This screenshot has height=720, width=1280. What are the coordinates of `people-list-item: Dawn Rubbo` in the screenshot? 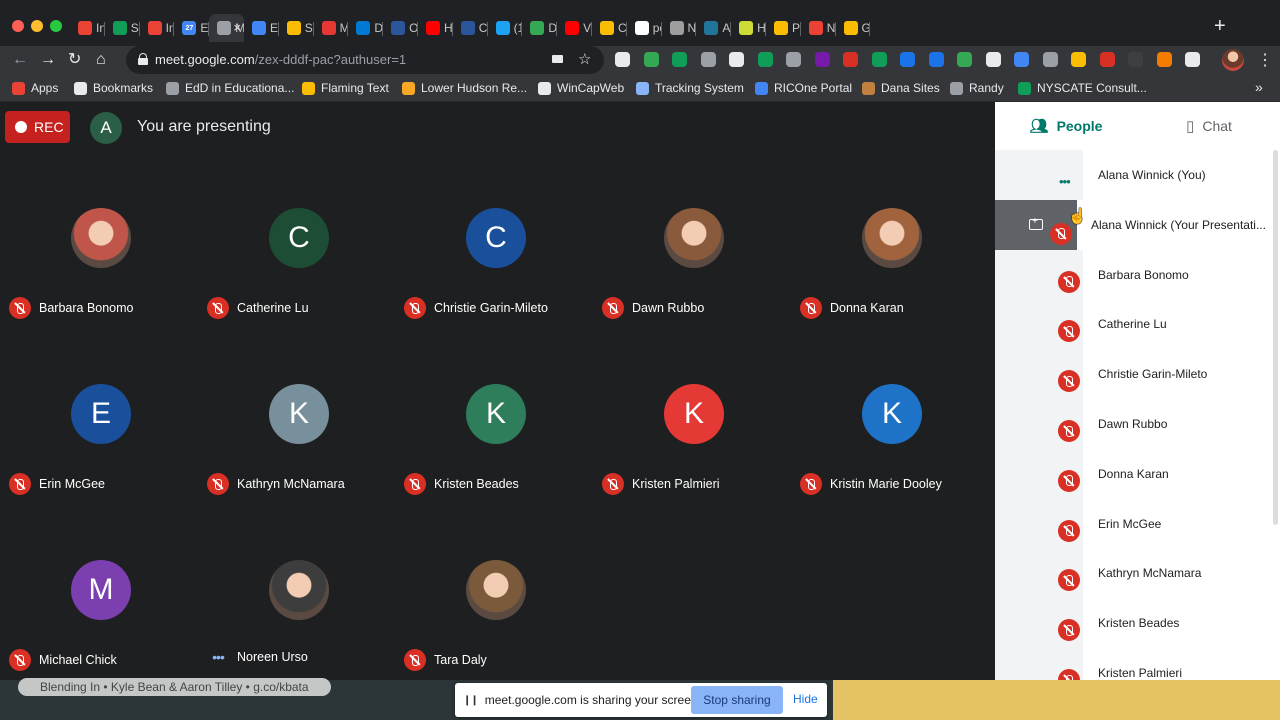 It's located at (1134, 424).